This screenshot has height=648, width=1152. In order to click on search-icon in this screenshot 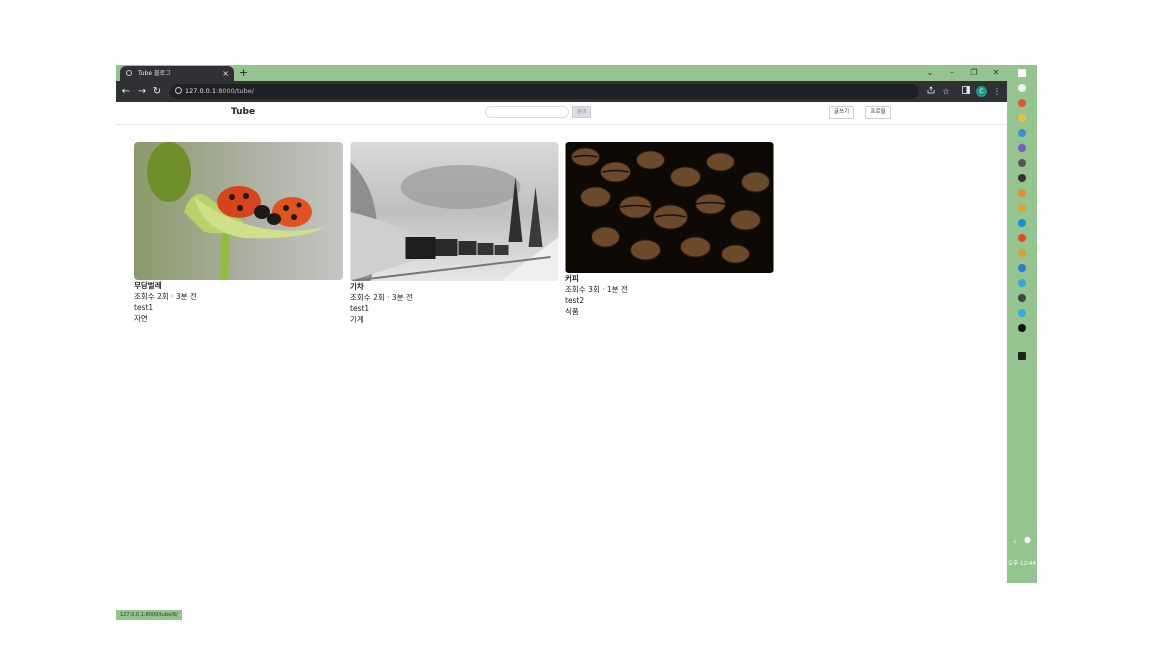, I will do `click(1022, 88)`.